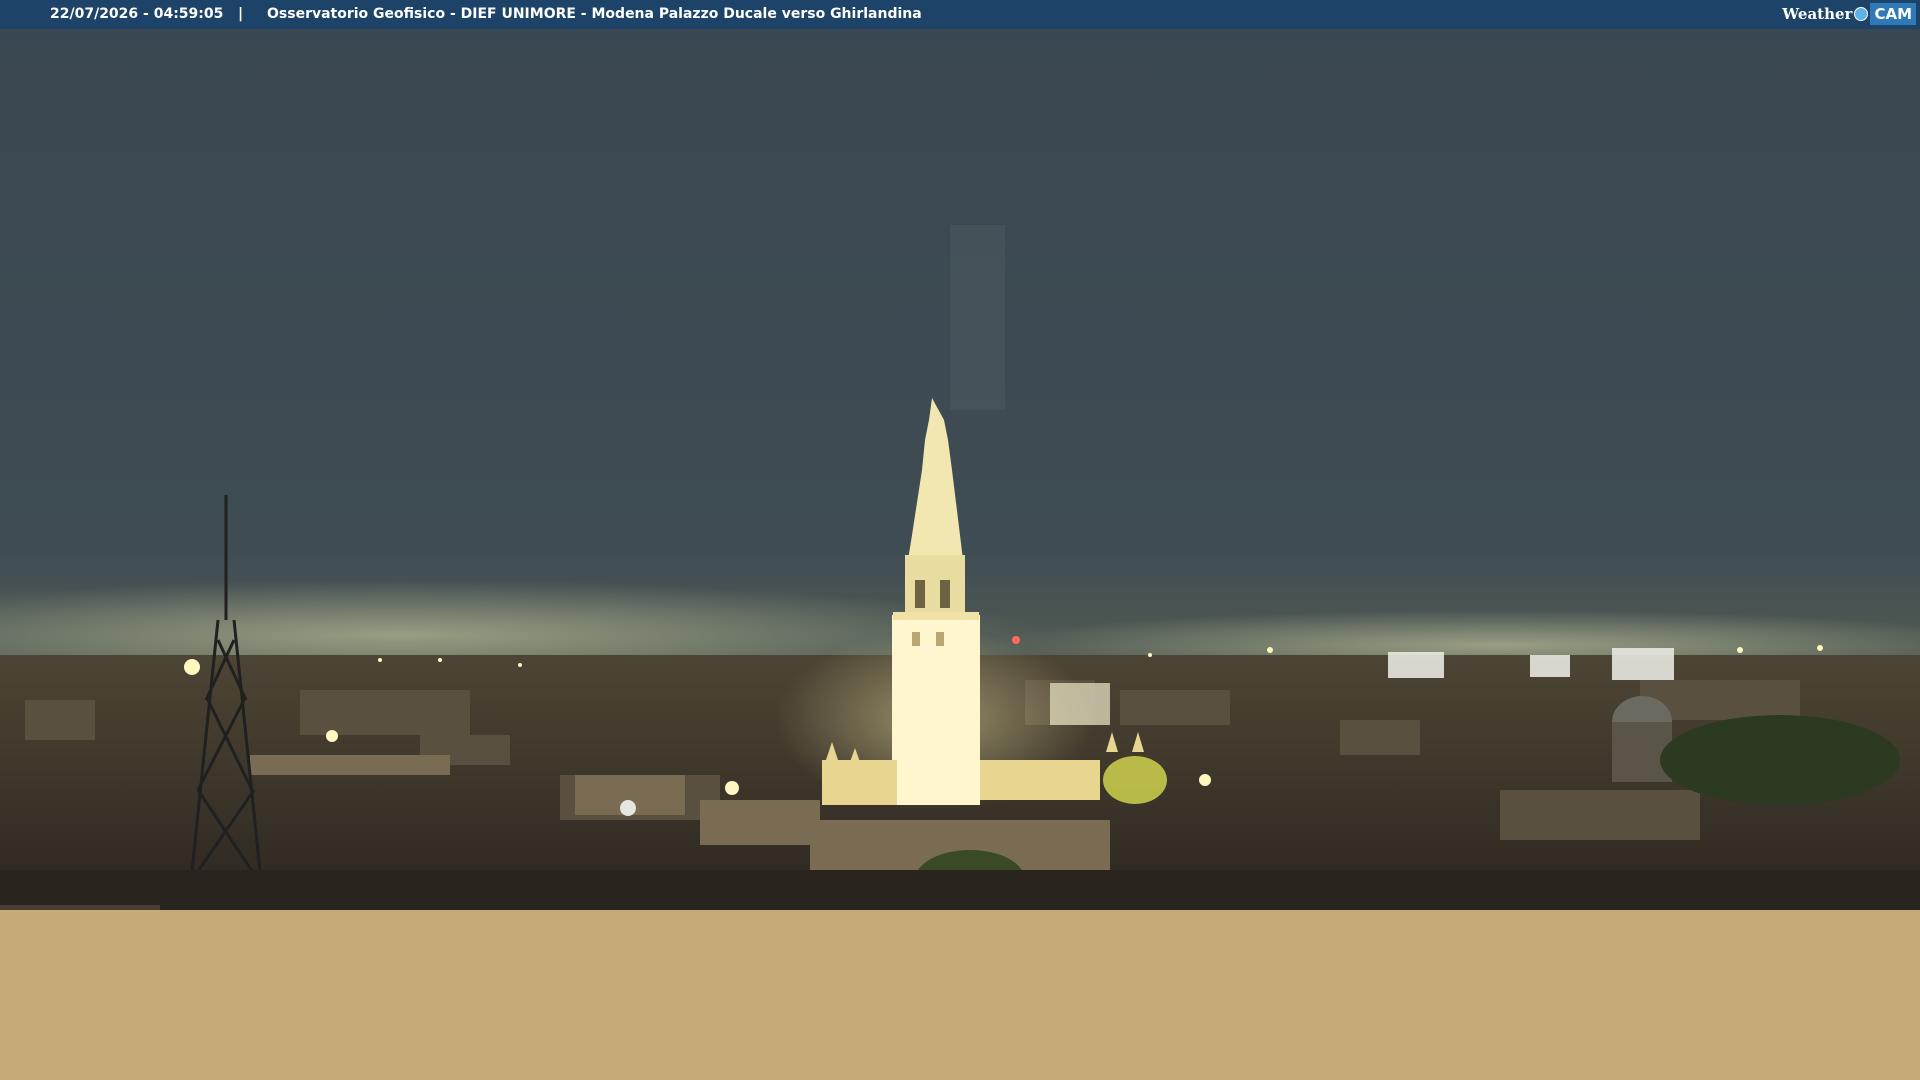  What do you see at coordinates (1861, 14) in the screenshot?
I see `globe-icon` at bounding box center [1861, 14].